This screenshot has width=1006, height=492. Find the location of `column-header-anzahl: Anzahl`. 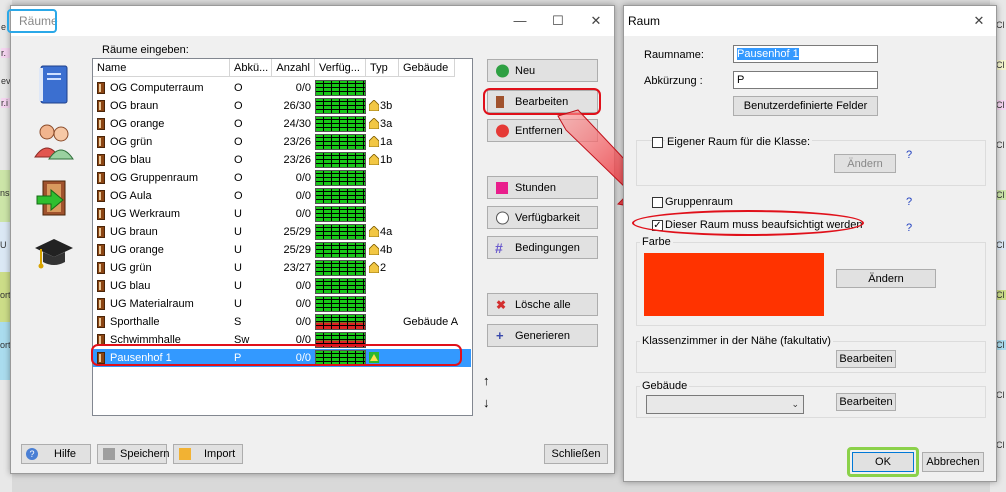

column-header-anzahl: Anzahl is located at coordinates (293, 68).